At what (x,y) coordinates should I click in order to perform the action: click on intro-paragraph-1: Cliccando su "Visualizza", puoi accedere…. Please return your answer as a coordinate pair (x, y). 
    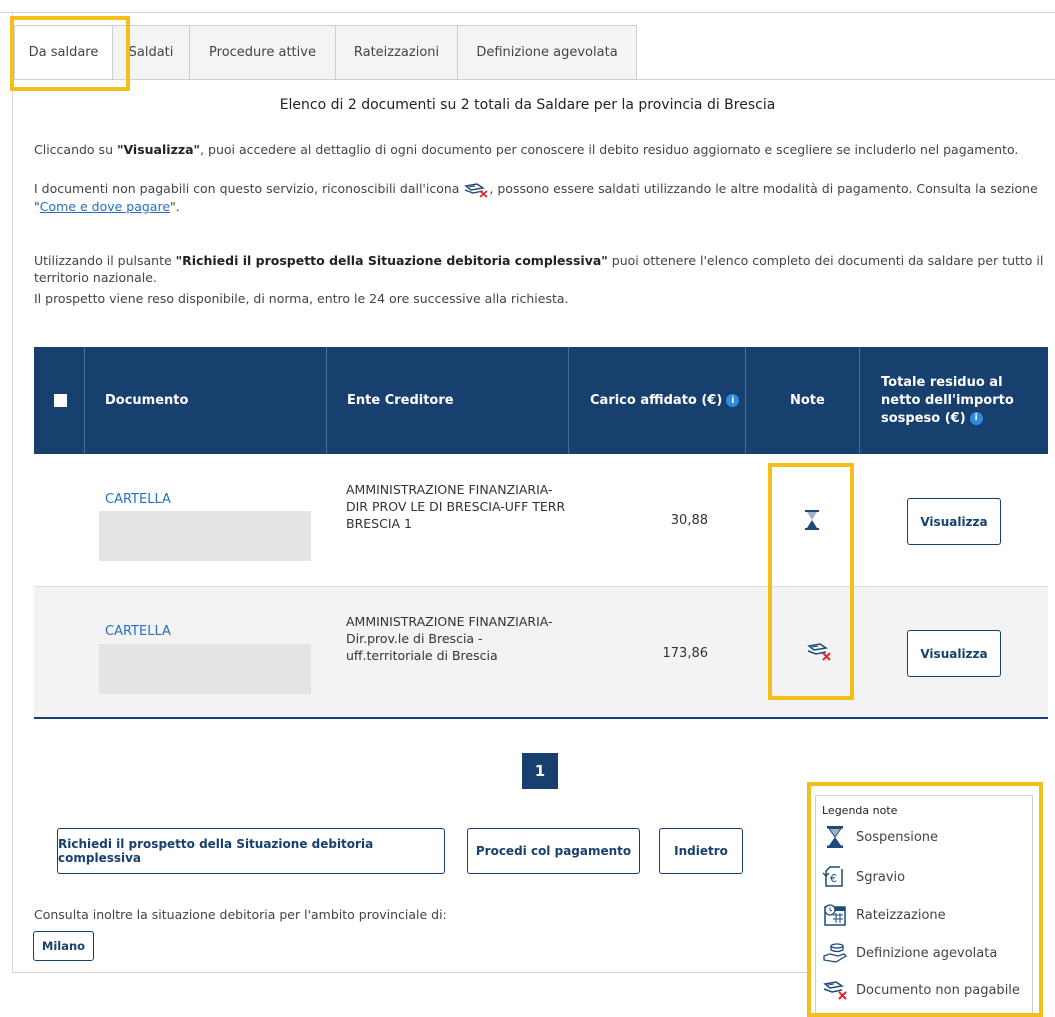
    Looking at the image, I should click on (526, 149).